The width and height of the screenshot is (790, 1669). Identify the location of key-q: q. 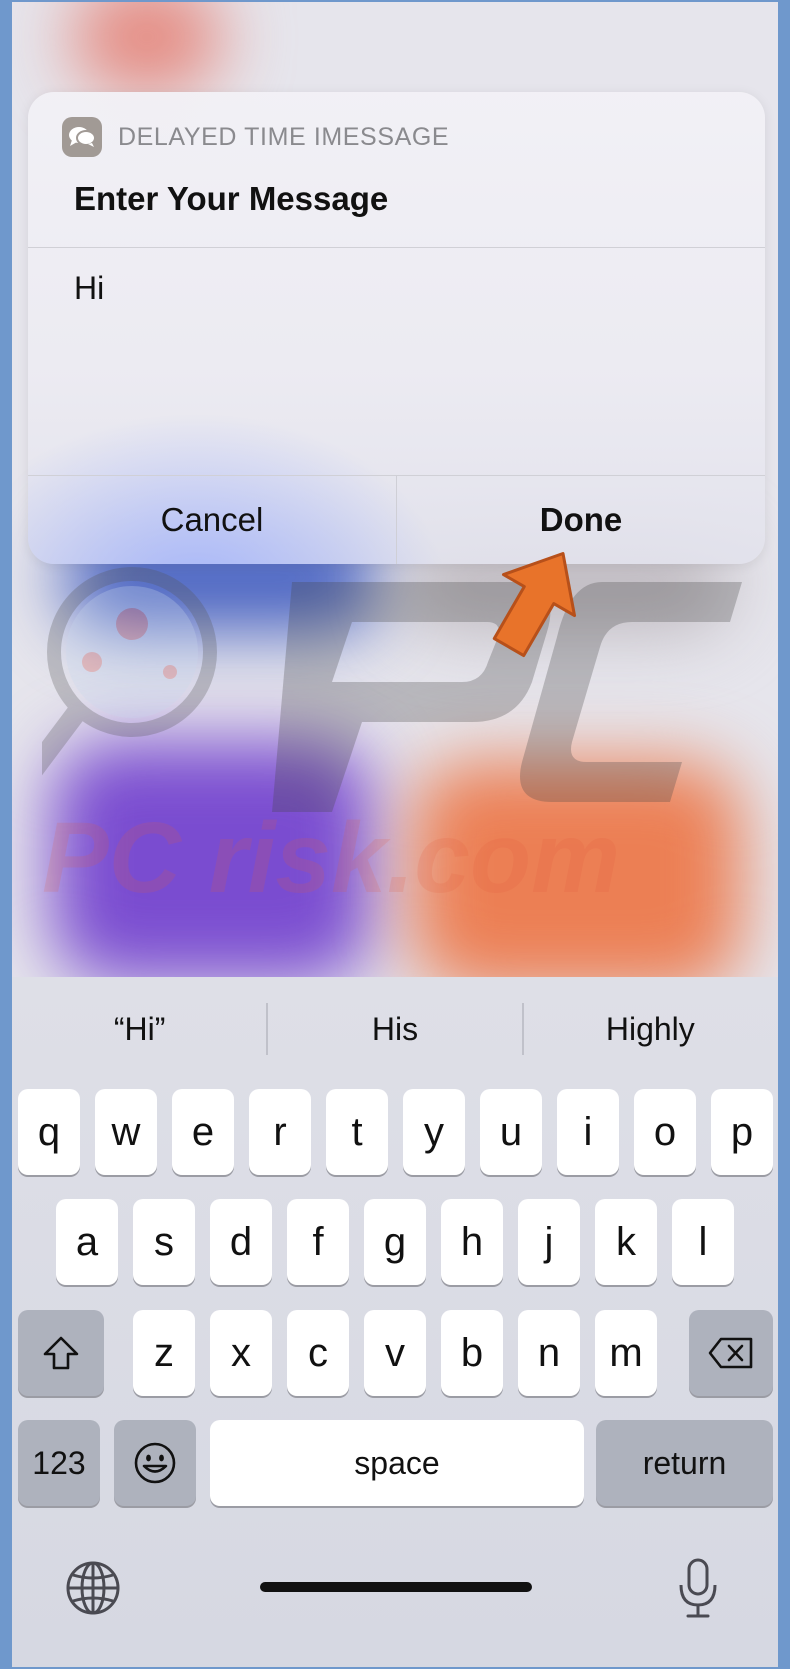
(49, 1132).